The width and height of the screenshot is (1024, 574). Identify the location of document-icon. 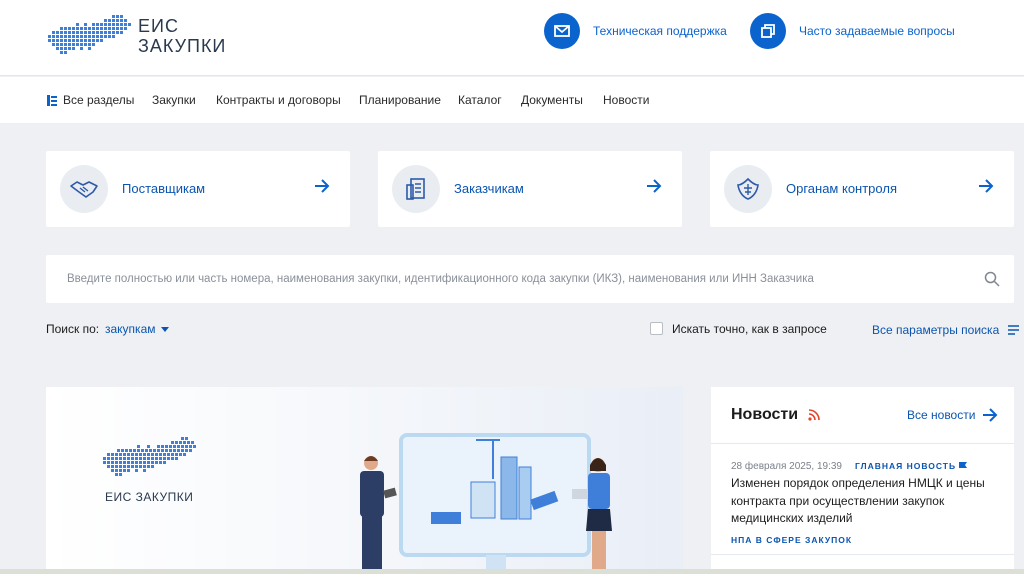
(416, 189).